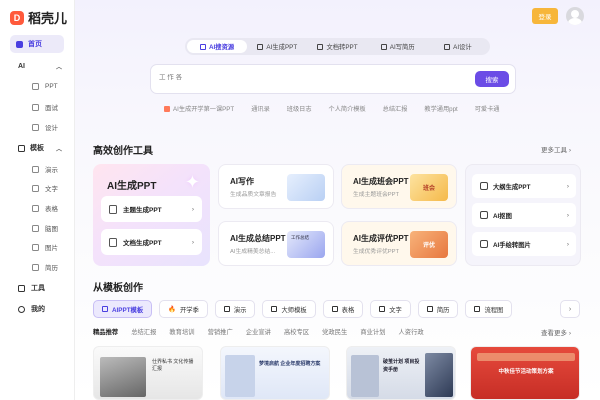  I want to click on tab-ai-design: AI设计, so click(458, 46).